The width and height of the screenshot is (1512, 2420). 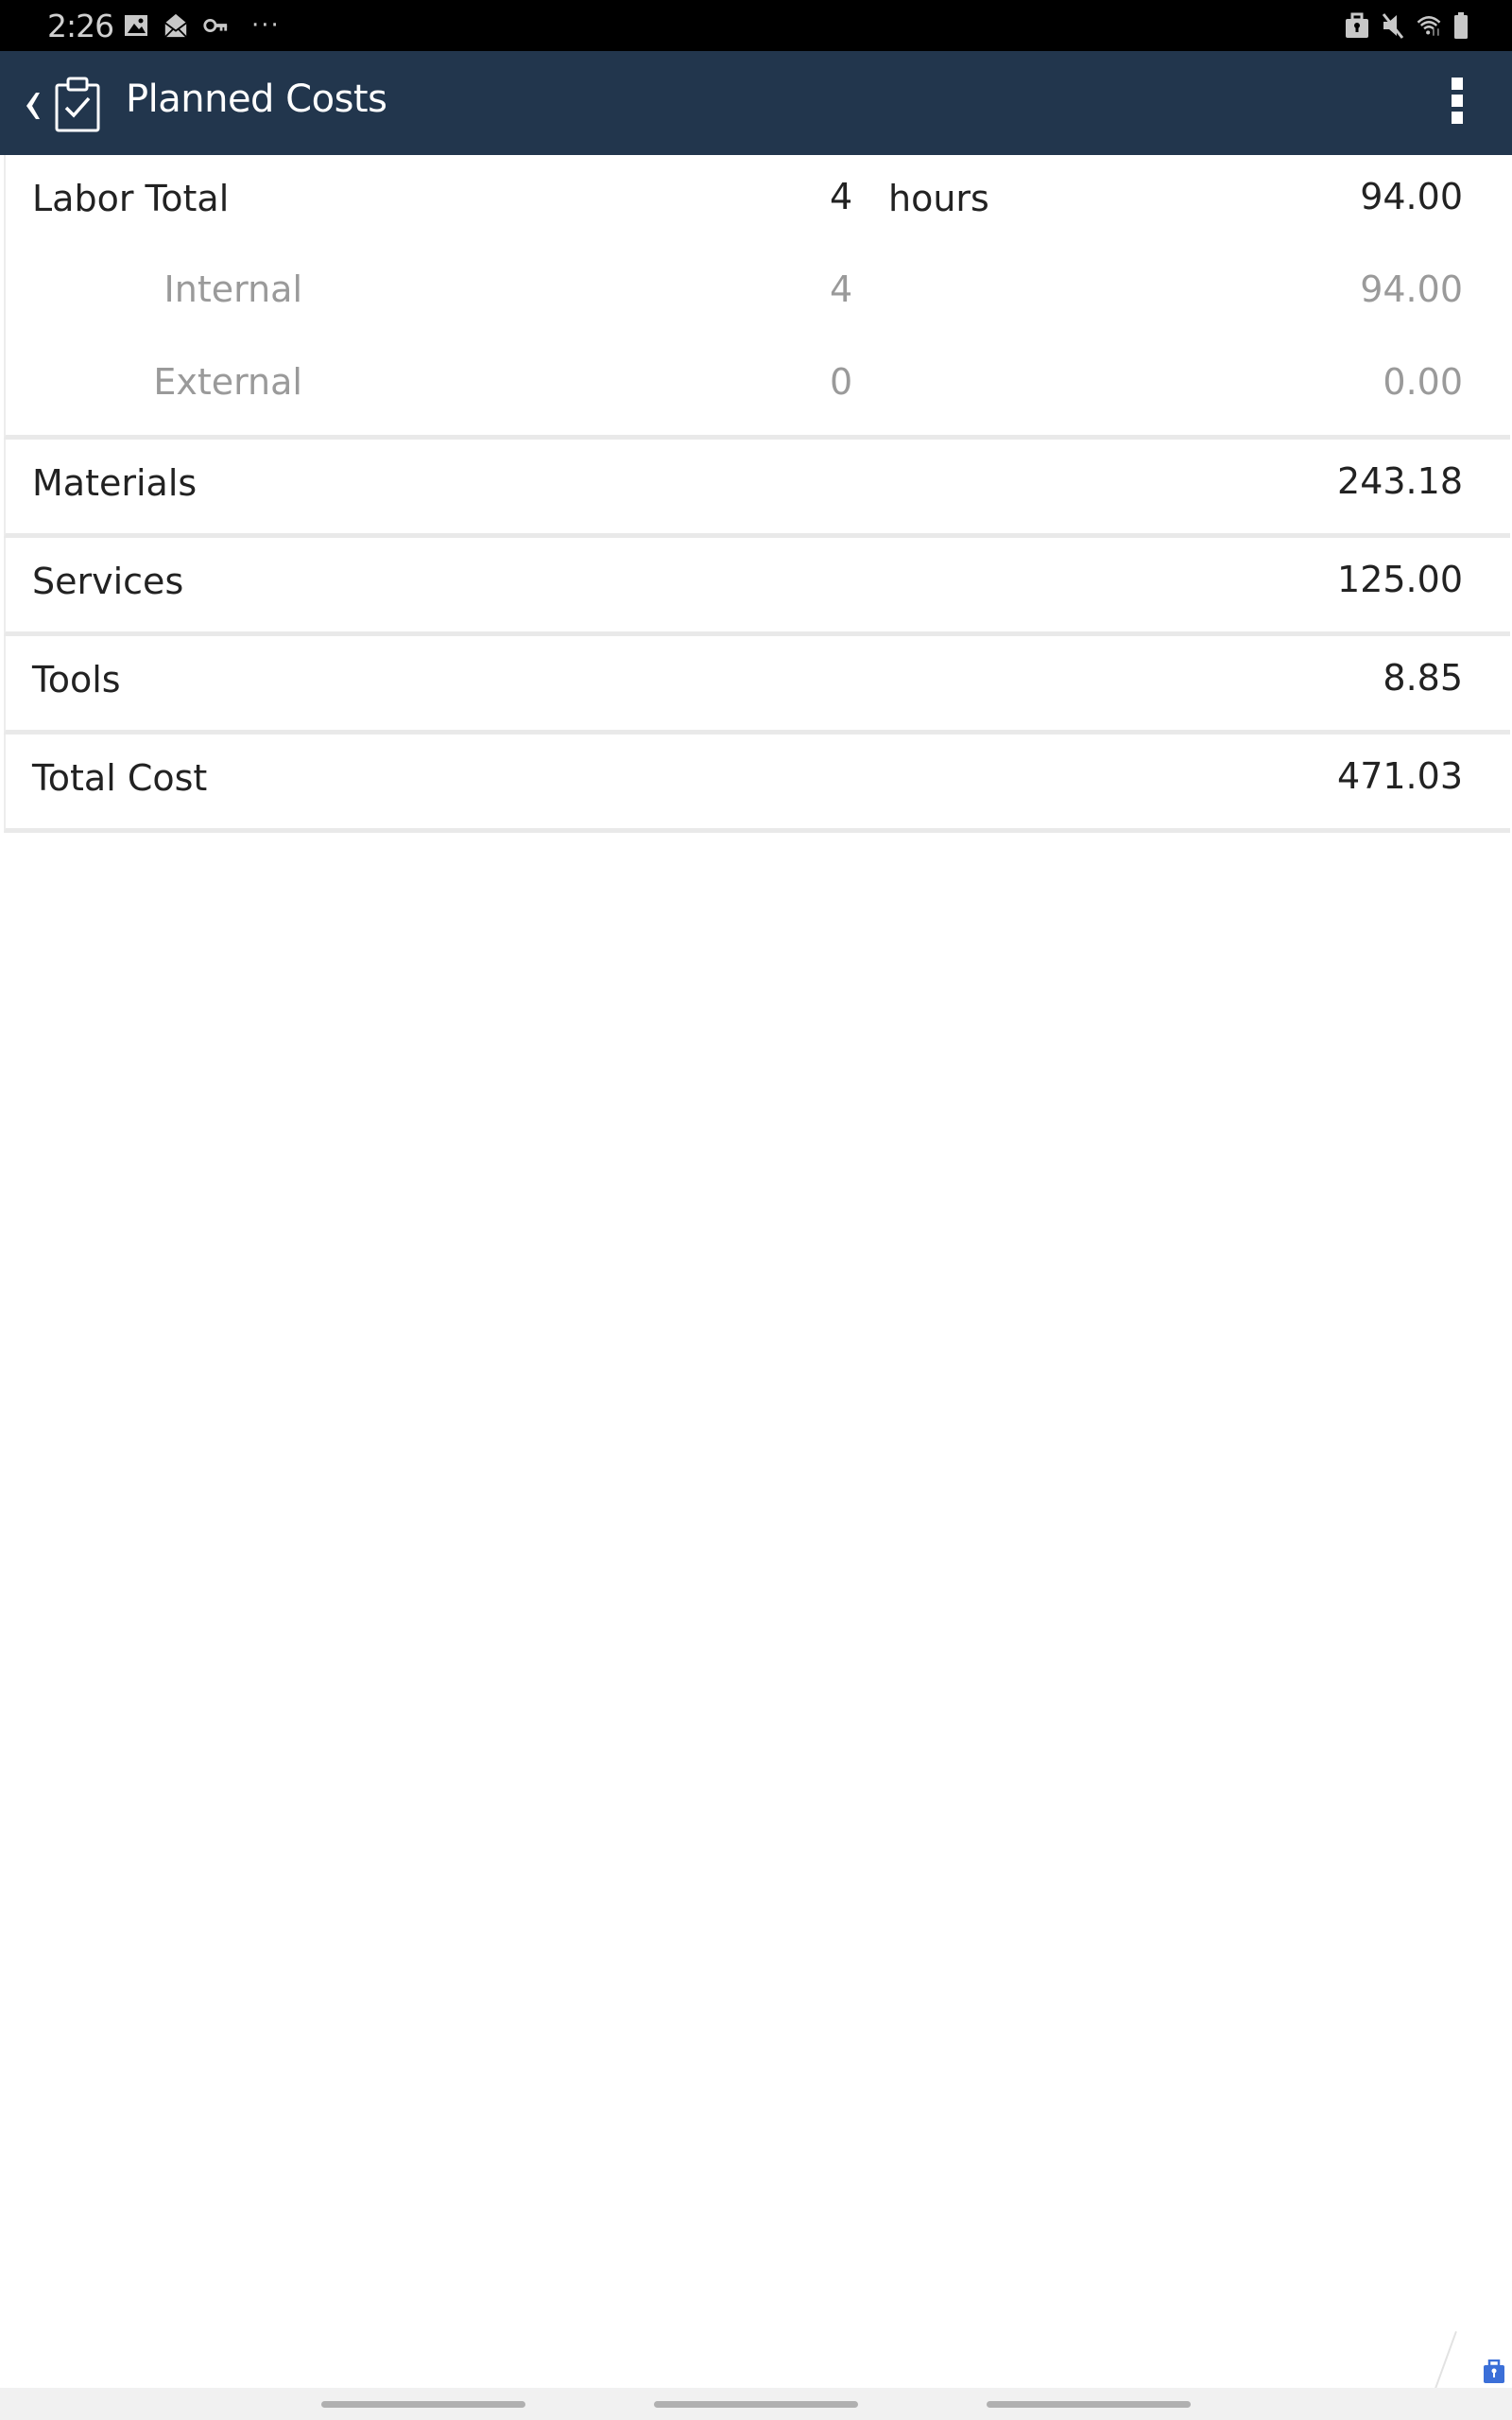 I want to click on nav-handle-center, so click(x=756, y=2404).